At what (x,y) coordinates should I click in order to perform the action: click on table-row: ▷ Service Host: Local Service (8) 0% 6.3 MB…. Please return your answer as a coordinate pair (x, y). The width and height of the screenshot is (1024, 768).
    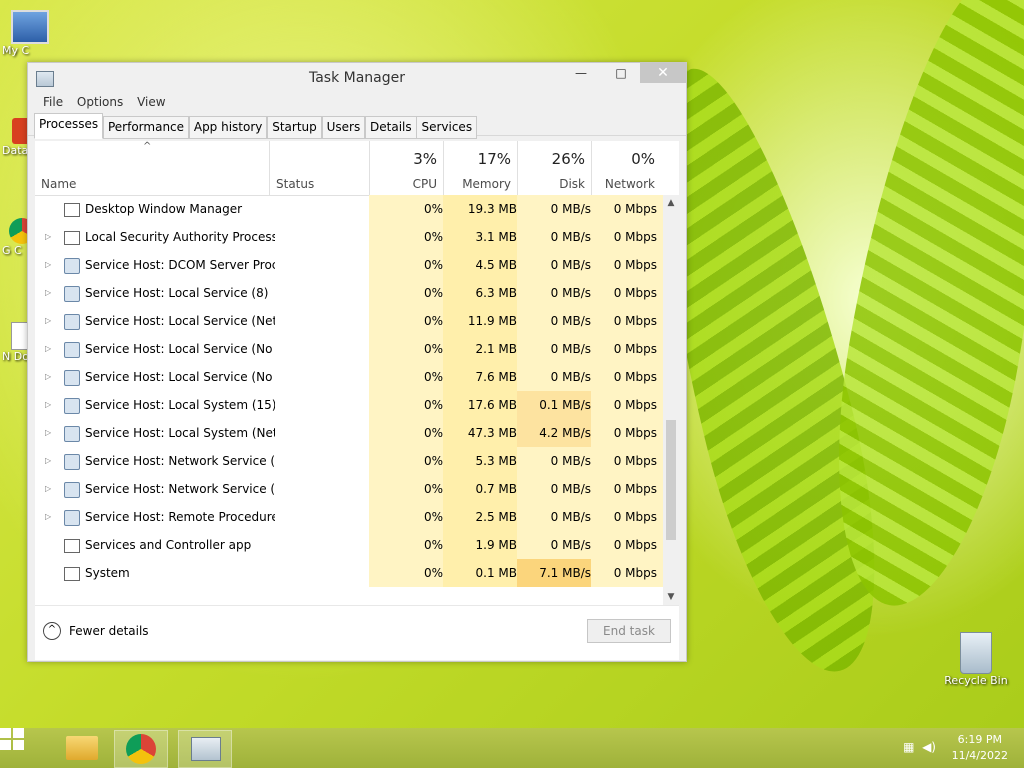
    Looking at the image, I should click on (349, 293).